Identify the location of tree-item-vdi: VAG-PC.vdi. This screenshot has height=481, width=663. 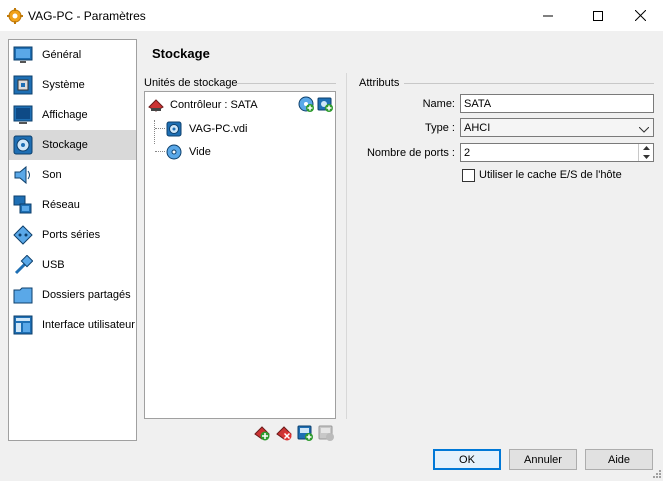
(240, 129).